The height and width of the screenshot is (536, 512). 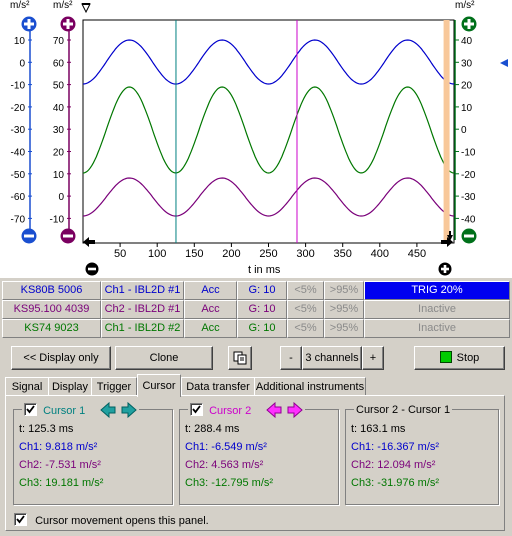 I want to click on cursor1-move-left-icon, so click(x=108, y=412).